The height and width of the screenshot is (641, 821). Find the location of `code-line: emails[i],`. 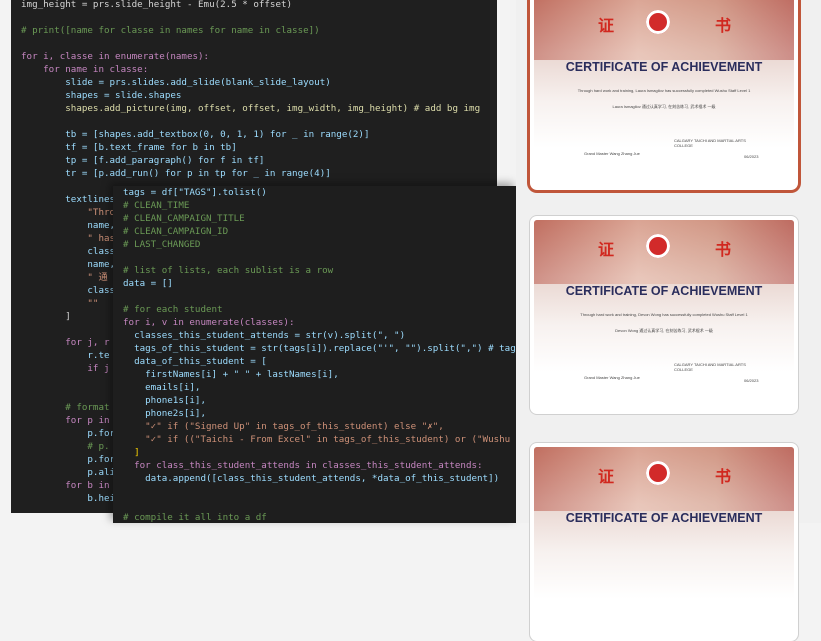

code-line: emails[i], is located at coordinates (162, 387).